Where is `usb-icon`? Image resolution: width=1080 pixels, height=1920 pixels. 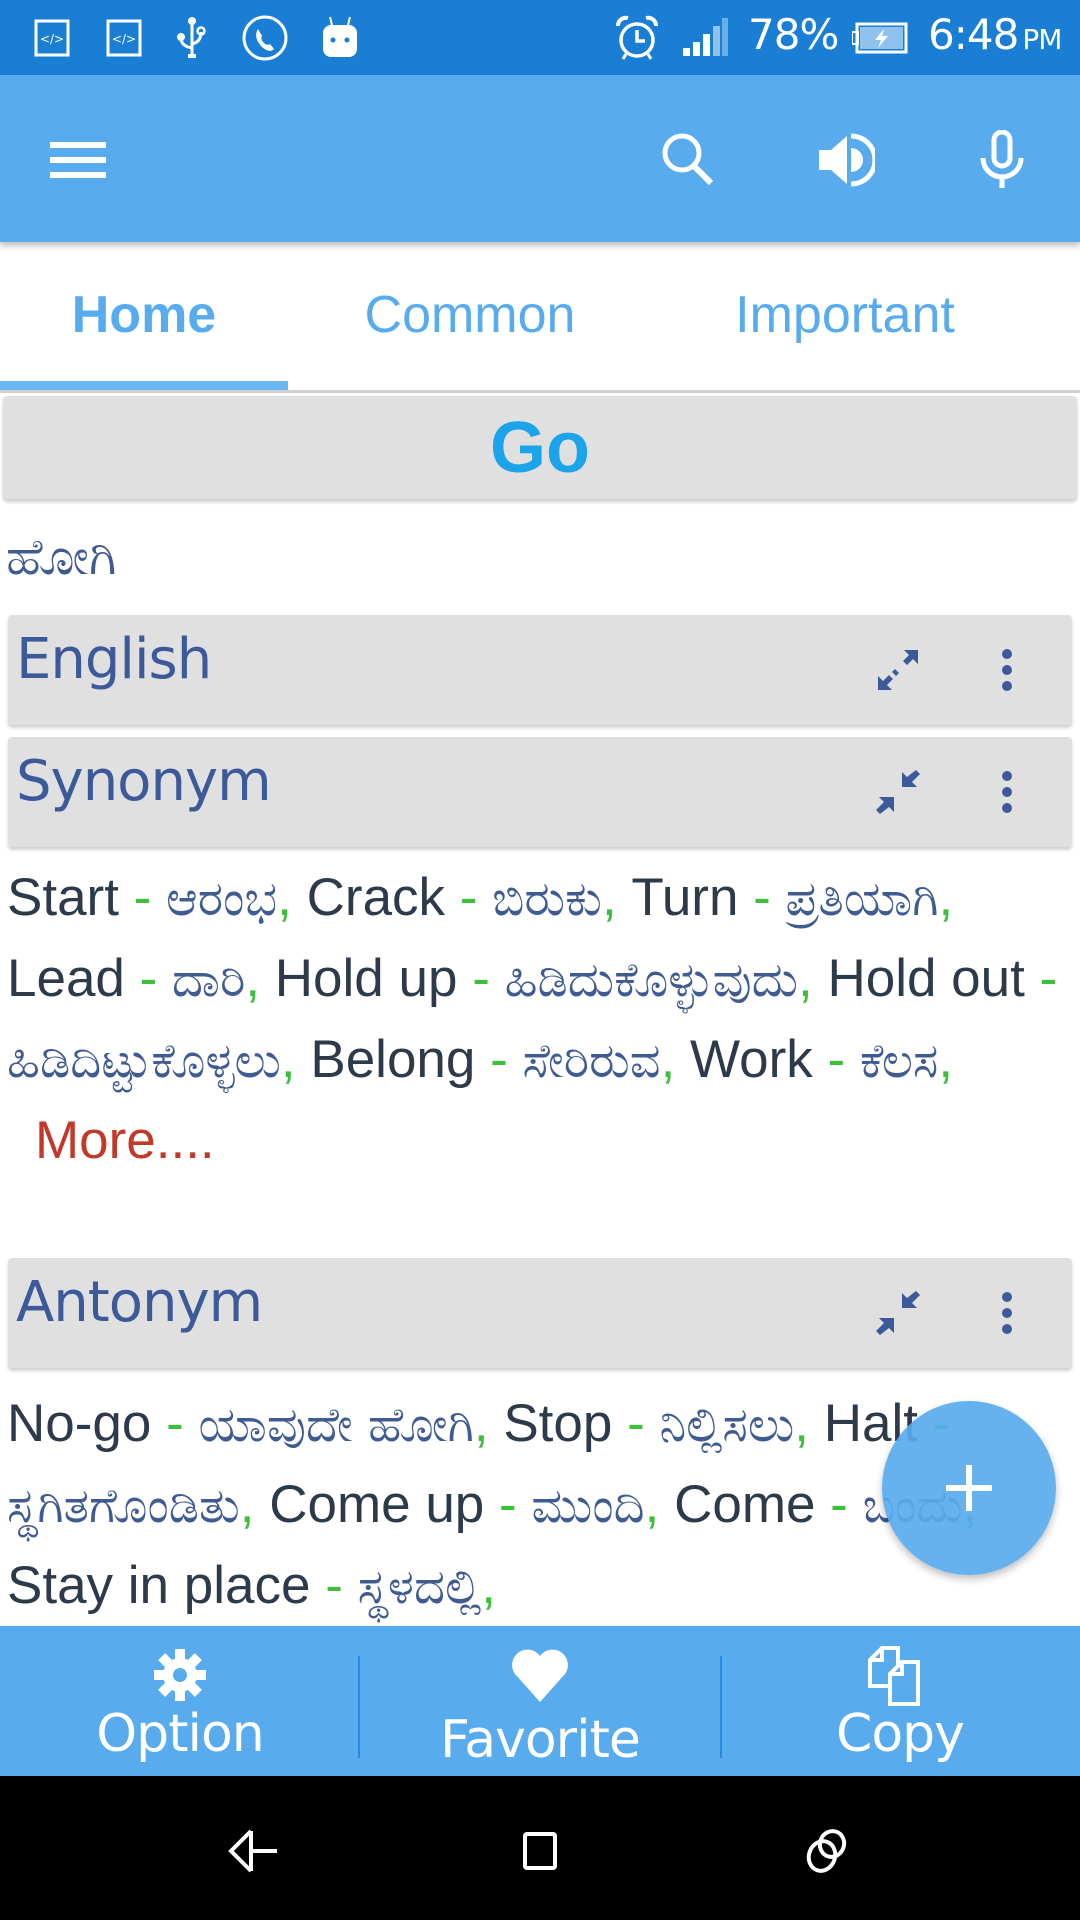
usb-icon is located at coordinates (192, 38).